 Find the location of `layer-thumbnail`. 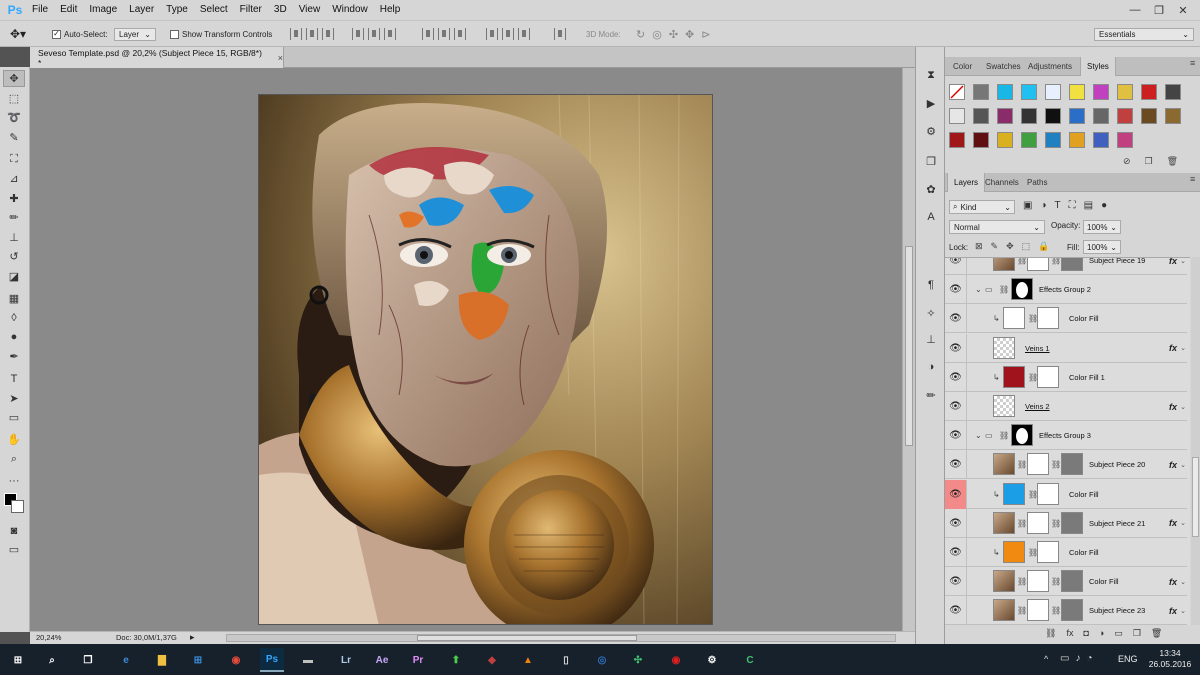

layer-thumbnail is located at coordinates (1004, 406).